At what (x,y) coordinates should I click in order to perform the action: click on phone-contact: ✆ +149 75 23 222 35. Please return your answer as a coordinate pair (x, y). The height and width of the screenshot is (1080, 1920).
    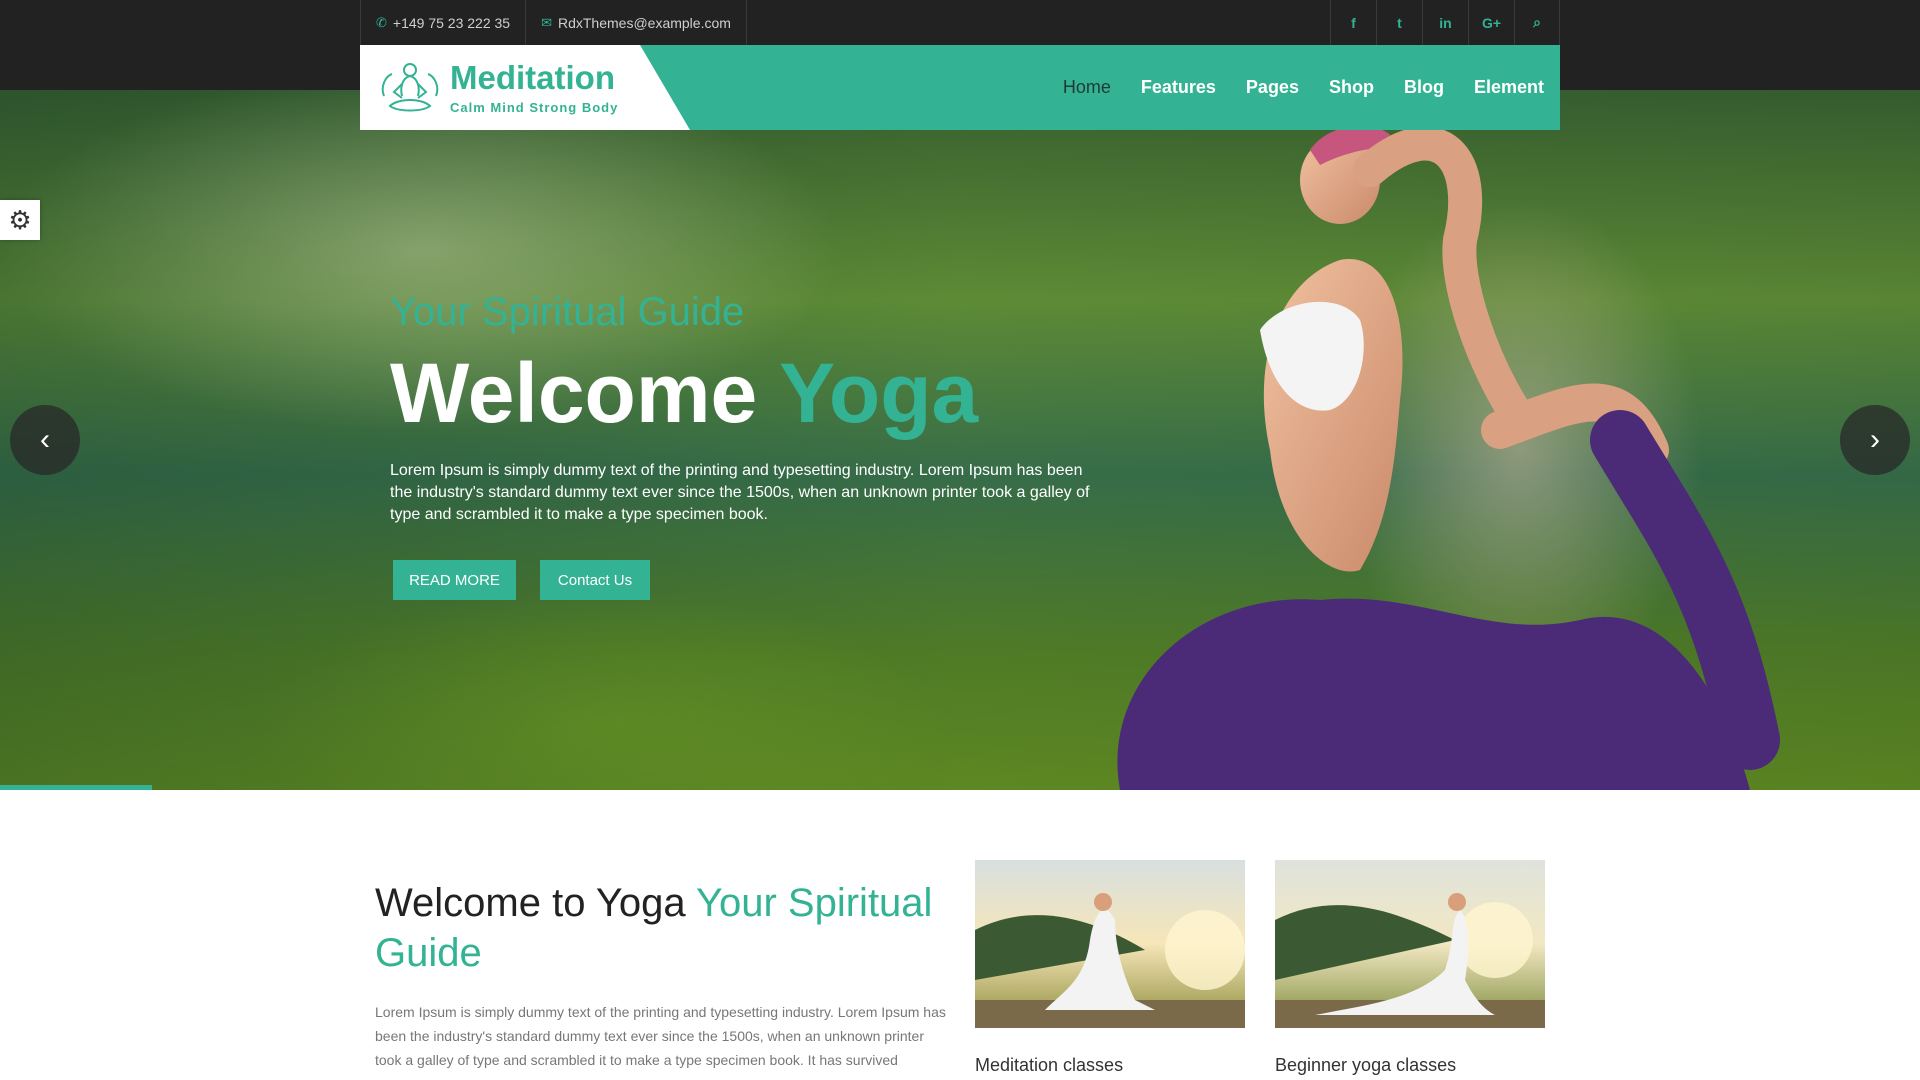
    Looking at the image, I should click on (443, 22).